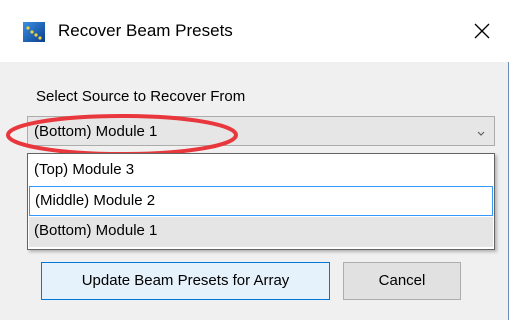 The width and height of the screenshot is (509, 320). I want to click on close-icon, so click(482, 31).